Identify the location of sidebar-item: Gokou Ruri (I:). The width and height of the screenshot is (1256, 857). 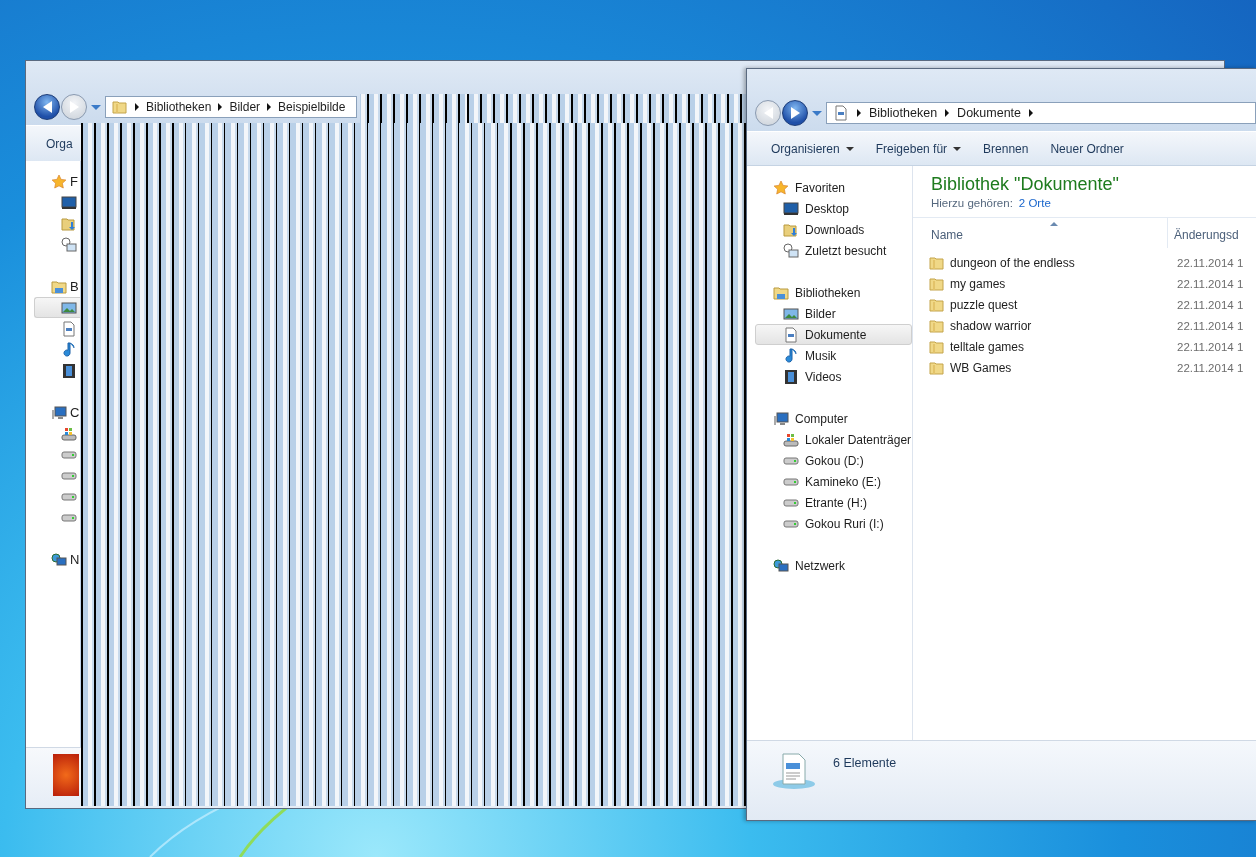
(829, 523).